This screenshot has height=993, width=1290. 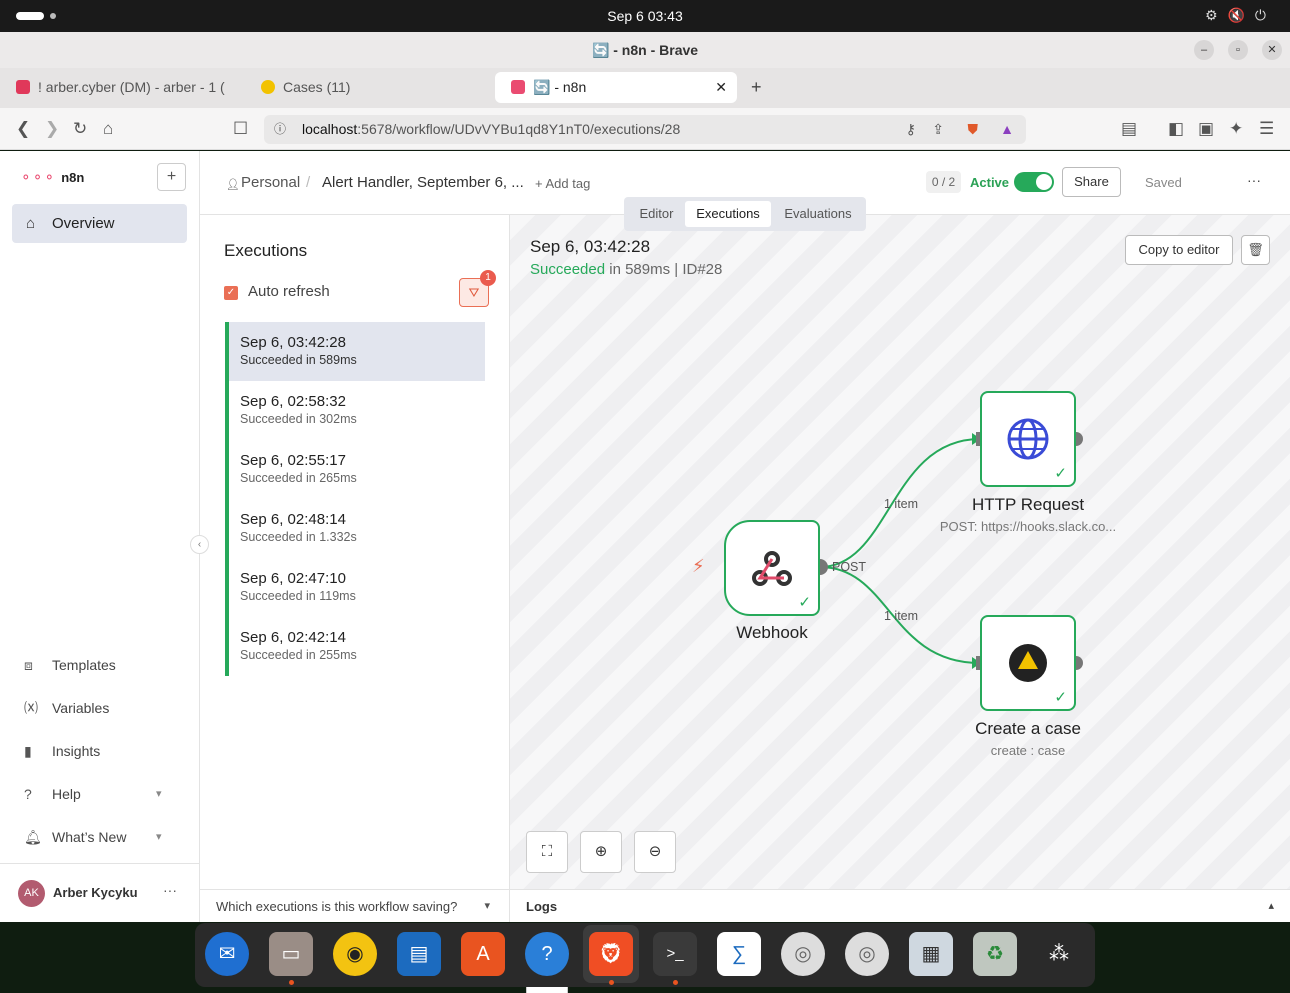 I want to click on connections-layer, so click(x=947, y=551).